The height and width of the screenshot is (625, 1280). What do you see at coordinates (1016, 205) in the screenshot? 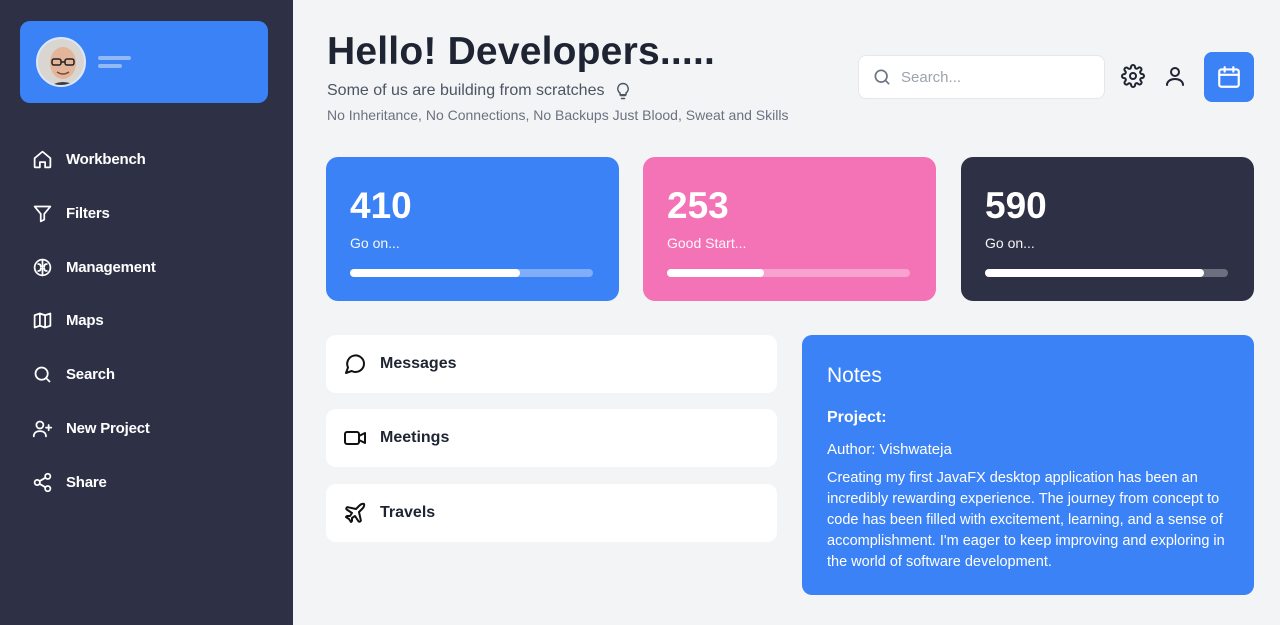
I see `stat-value: 590` at bounding box center [1016, 205].